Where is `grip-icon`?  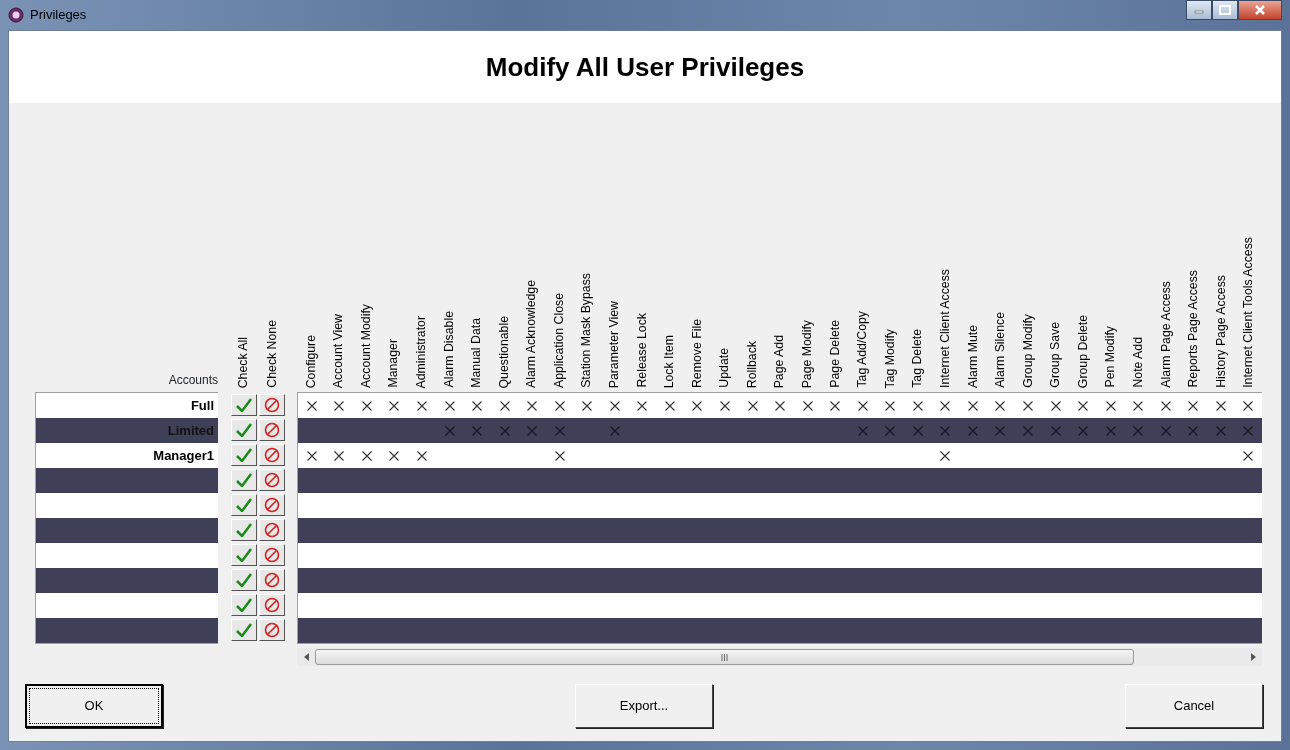 grip-icon is located at coordinates (724, 657).